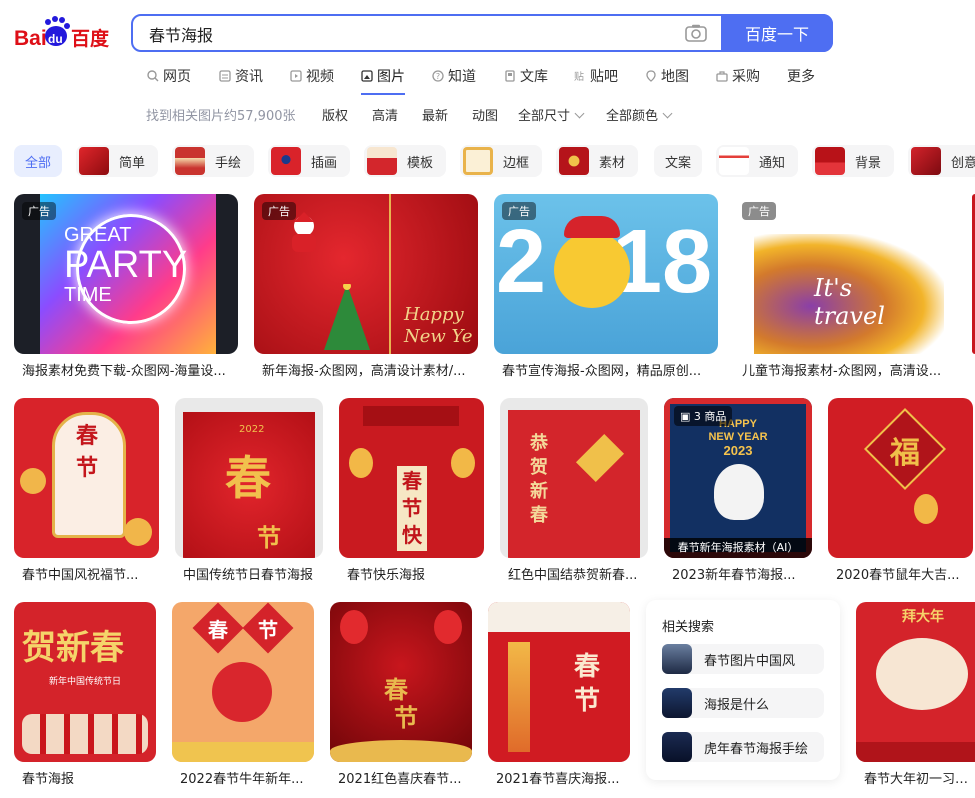  I want to click on color-dropdown: 全部颜色, so click(639, 114).